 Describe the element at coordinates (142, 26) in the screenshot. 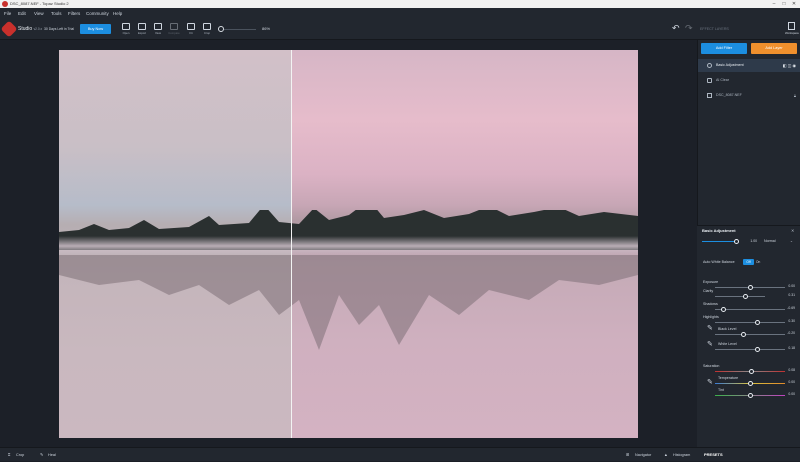

I see `export-icon` at that location.